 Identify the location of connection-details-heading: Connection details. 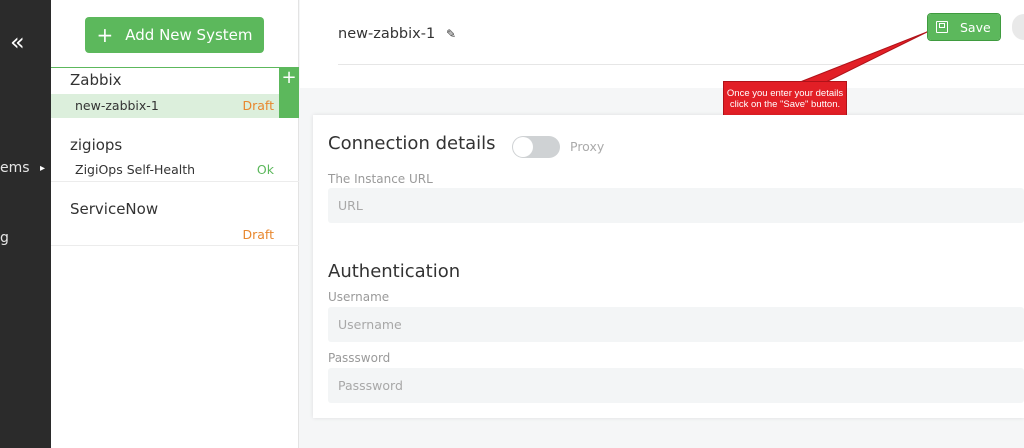
(412, 143).